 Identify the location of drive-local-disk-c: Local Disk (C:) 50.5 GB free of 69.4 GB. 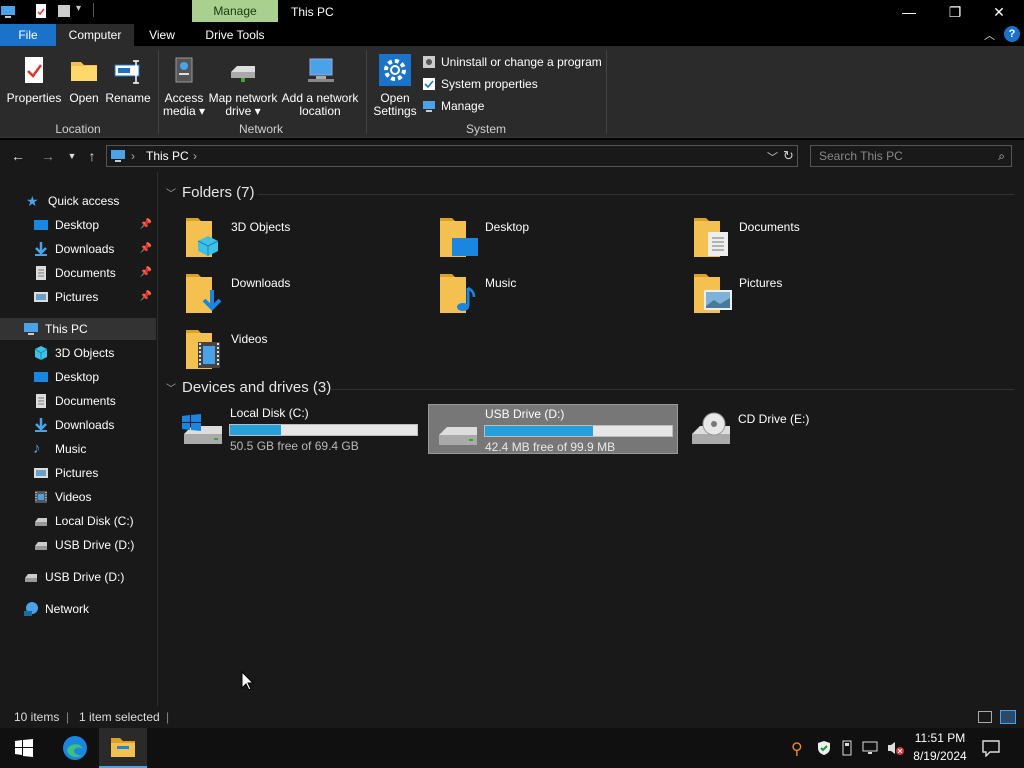
(299, 429).